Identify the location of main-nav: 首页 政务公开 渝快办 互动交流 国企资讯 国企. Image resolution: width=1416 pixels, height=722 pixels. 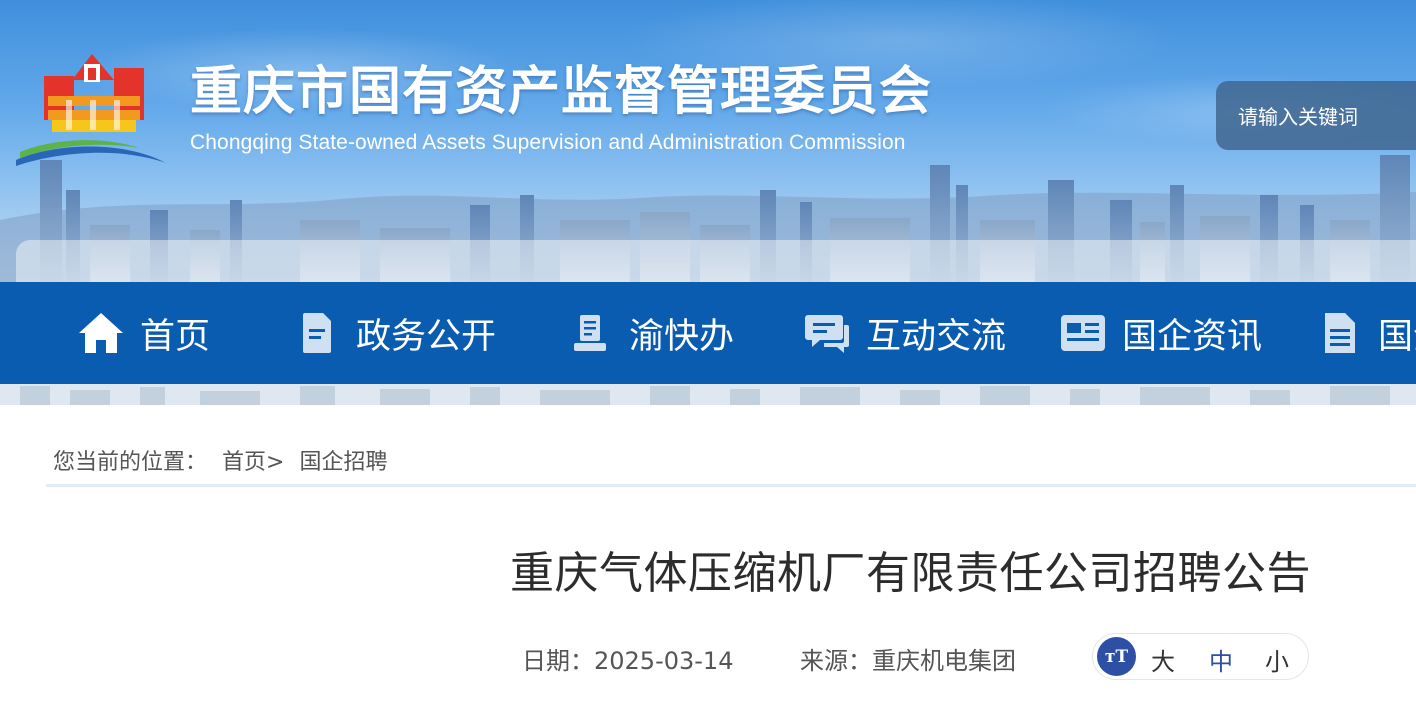
(708, 333).